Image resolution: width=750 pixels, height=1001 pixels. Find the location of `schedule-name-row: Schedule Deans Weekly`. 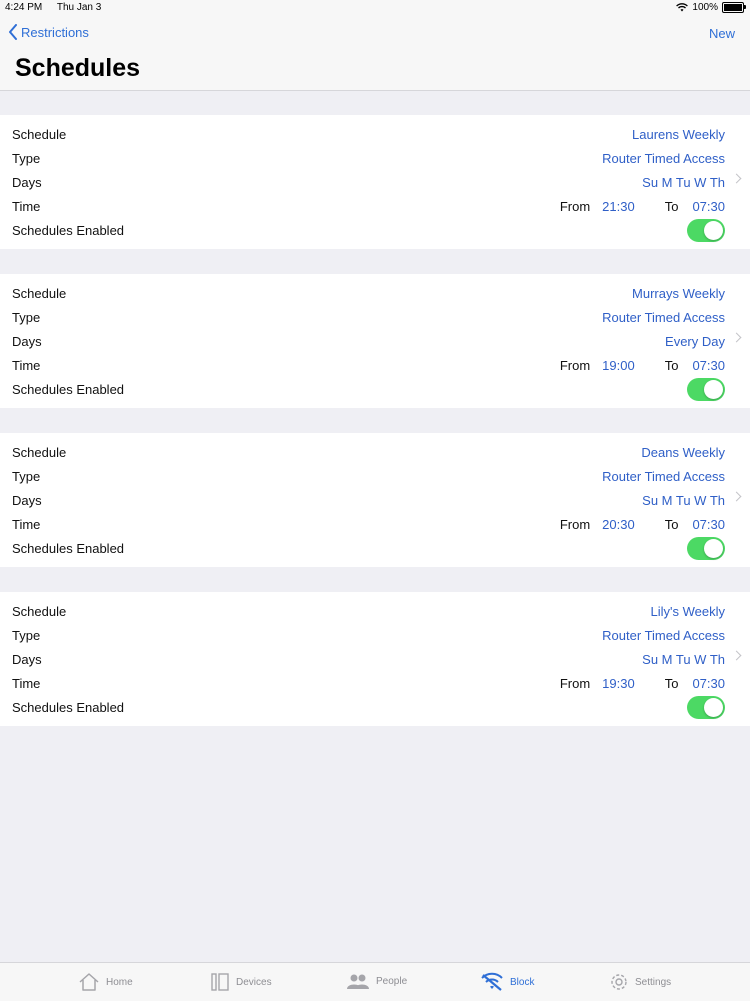

schedule-name-row: Schedule Deans Weekly is located at coordinates (375, 452).